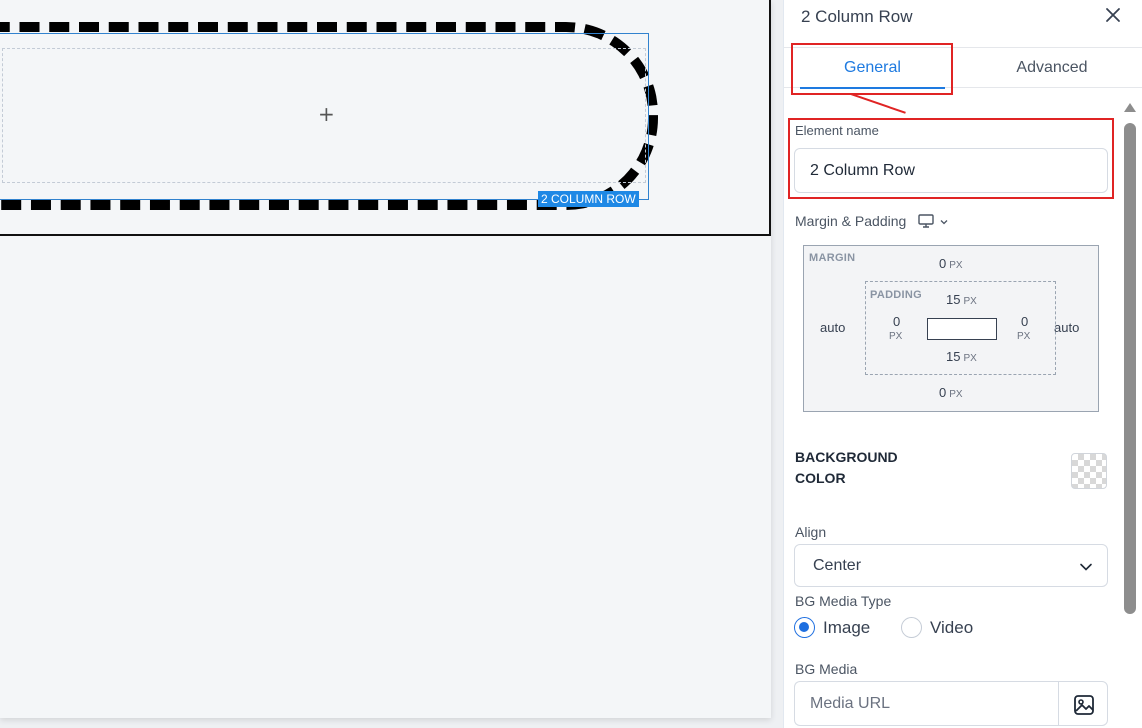  I want to click on align-select: Center, so click(951, 565).